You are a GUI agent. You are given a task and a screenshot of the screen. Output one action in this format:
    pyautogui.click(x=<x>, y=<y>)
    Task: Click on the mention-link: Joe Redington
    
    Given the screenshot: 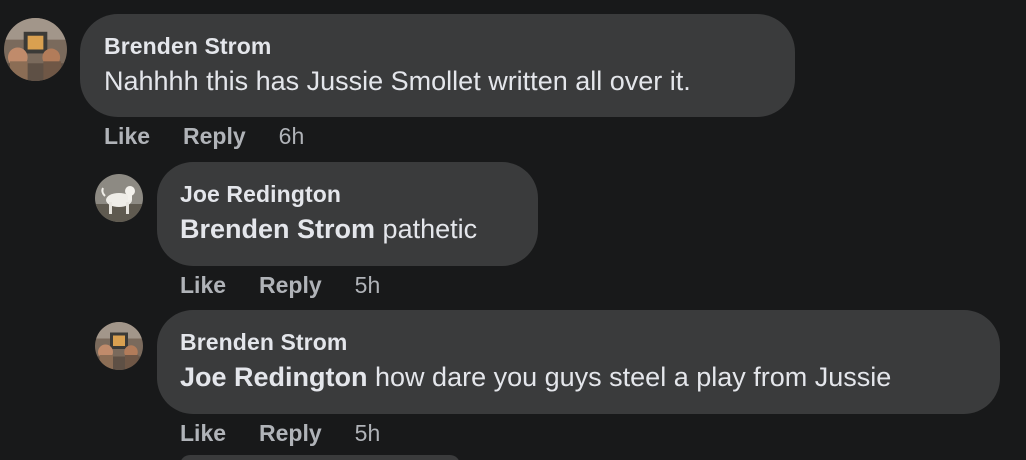 What is the action you would take?
    pyautogui.click(x=274, y=377)
    